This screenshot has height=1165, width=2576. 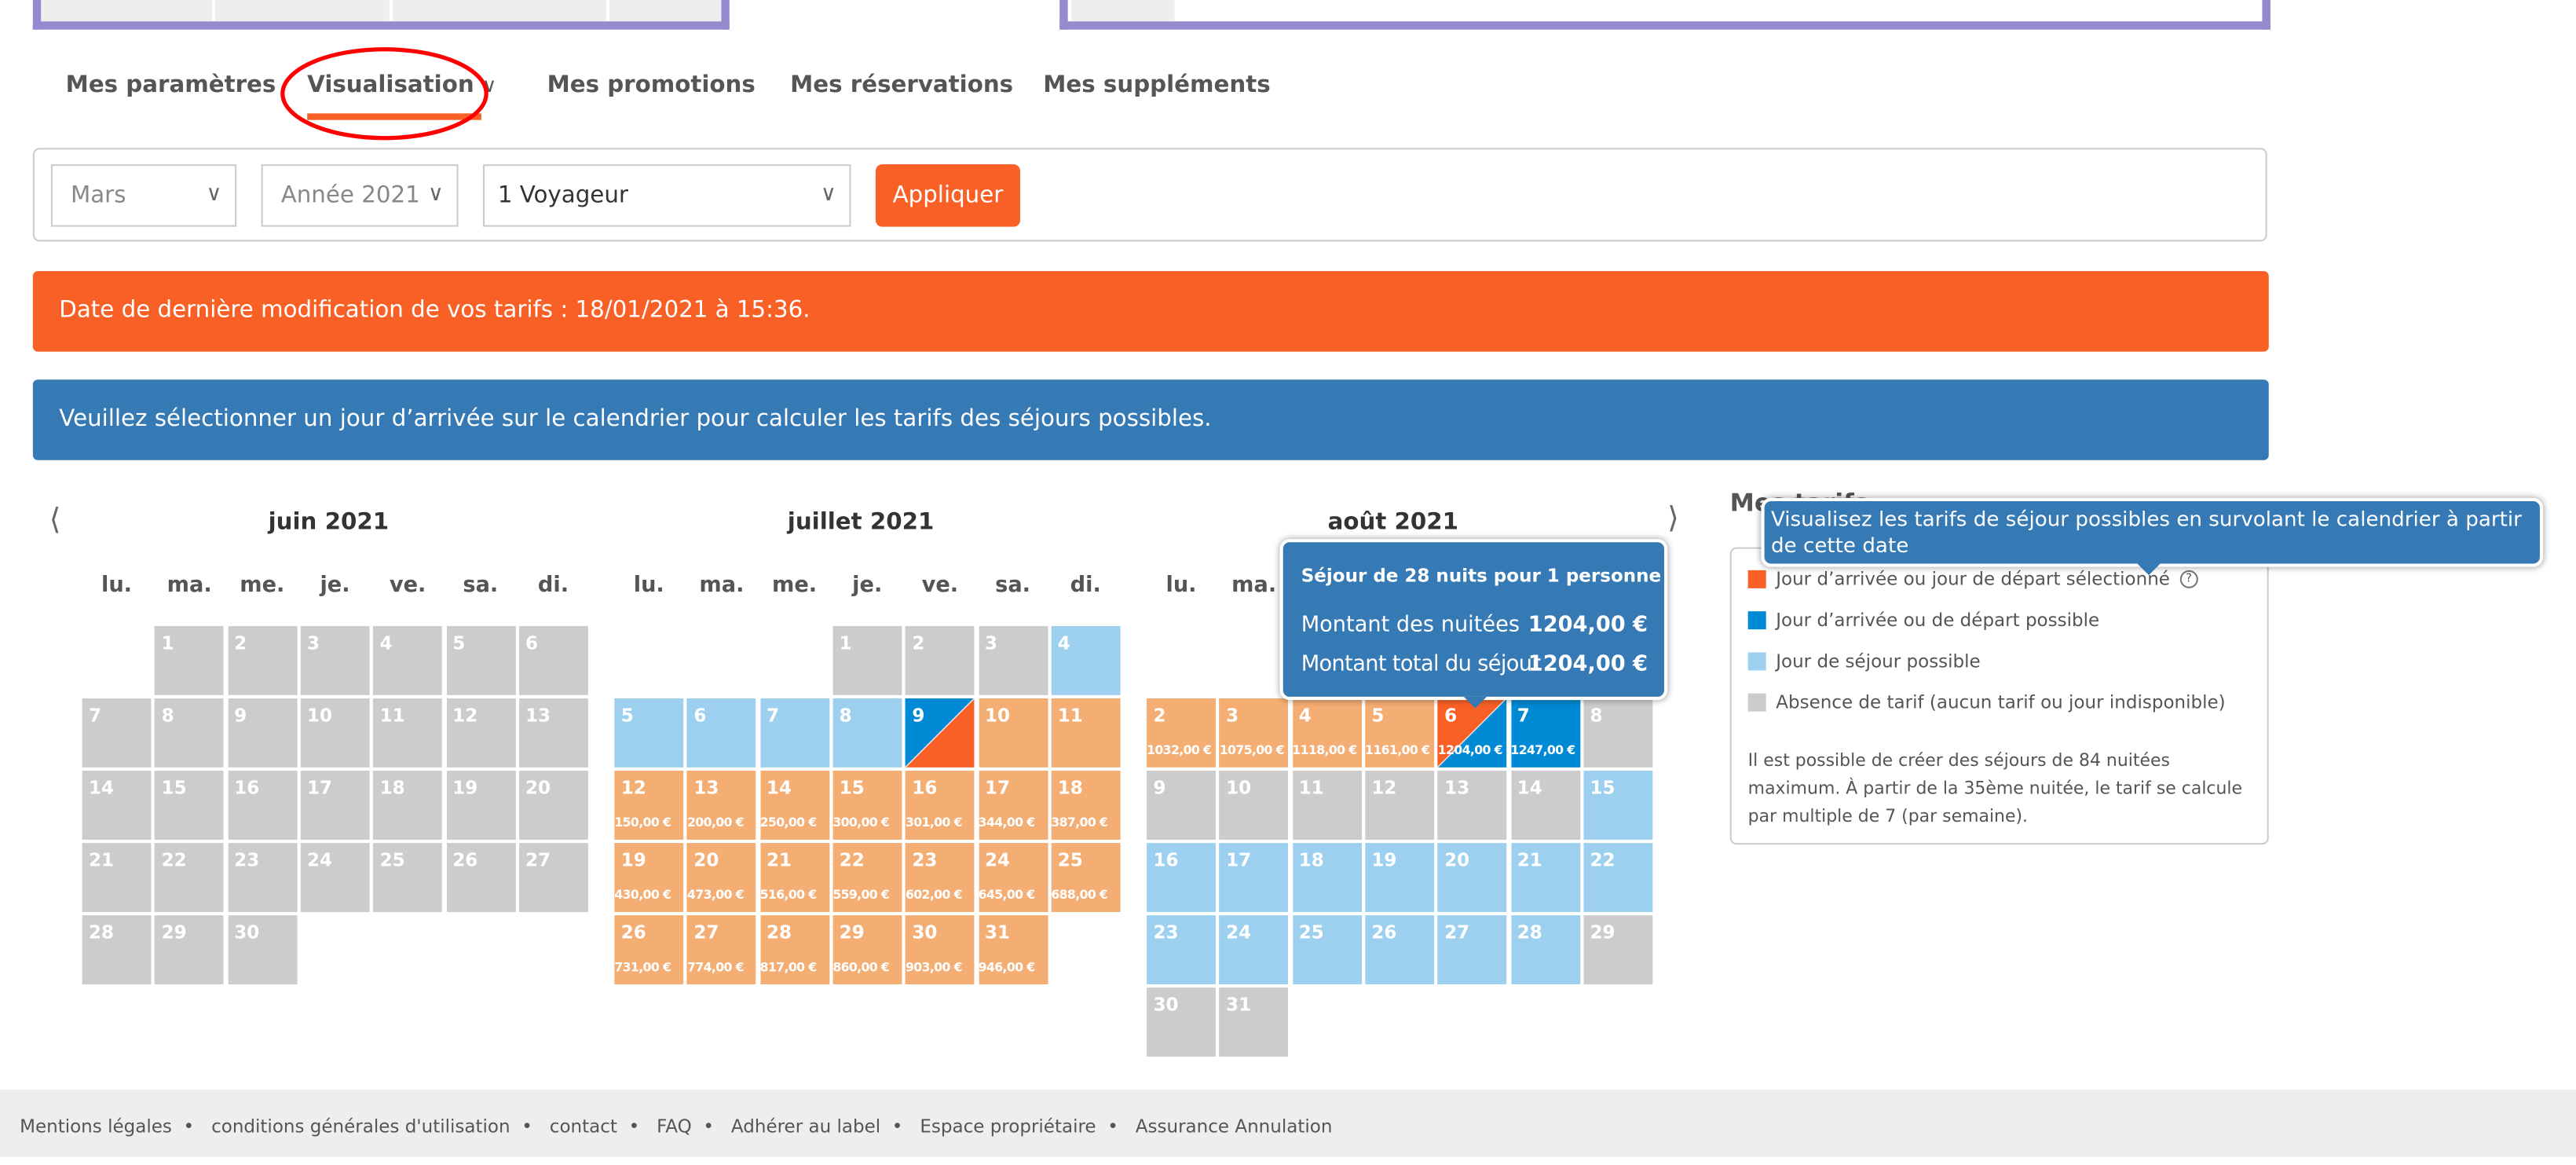 What do you see at coordinates (335, 806) in the screenshot?
I see `calendar-day-none: 17` at bounding box center [335, 806].